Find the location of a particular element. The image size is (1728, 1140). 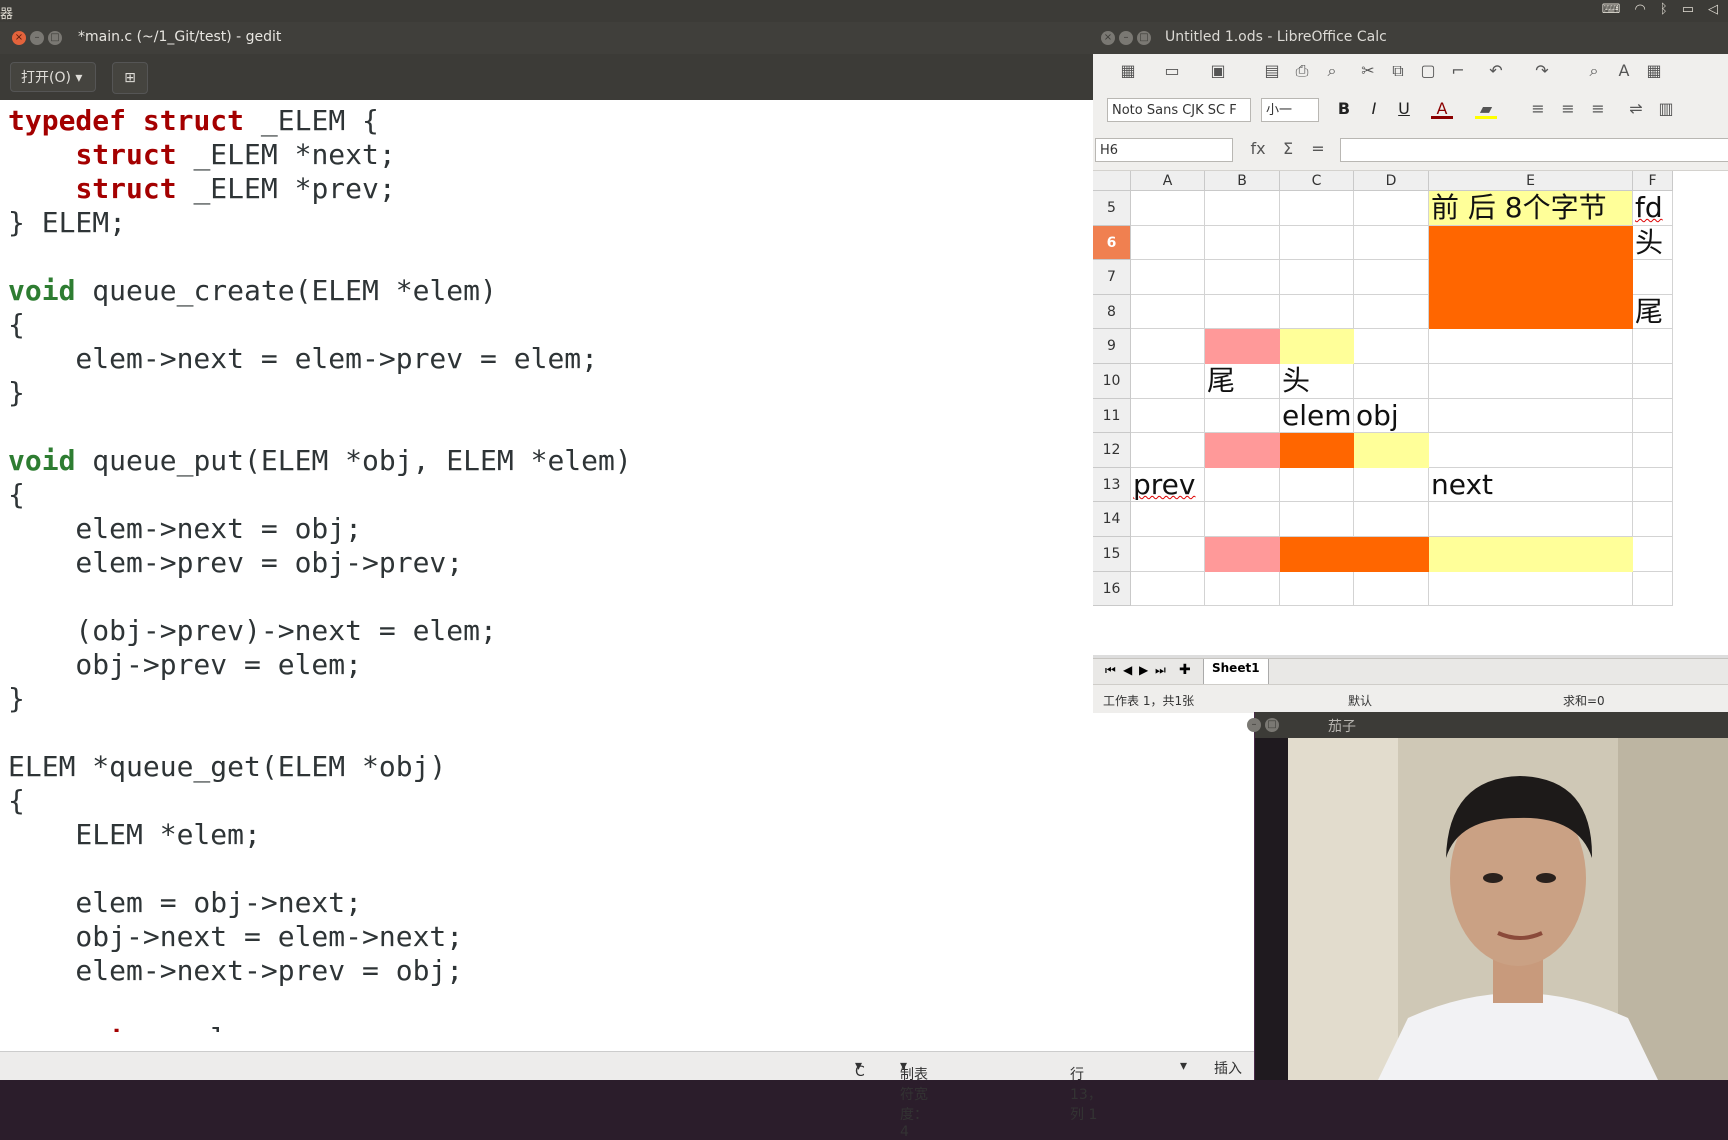

first-sheet-icon: ⏮ is located at coordinates (1110, 670).